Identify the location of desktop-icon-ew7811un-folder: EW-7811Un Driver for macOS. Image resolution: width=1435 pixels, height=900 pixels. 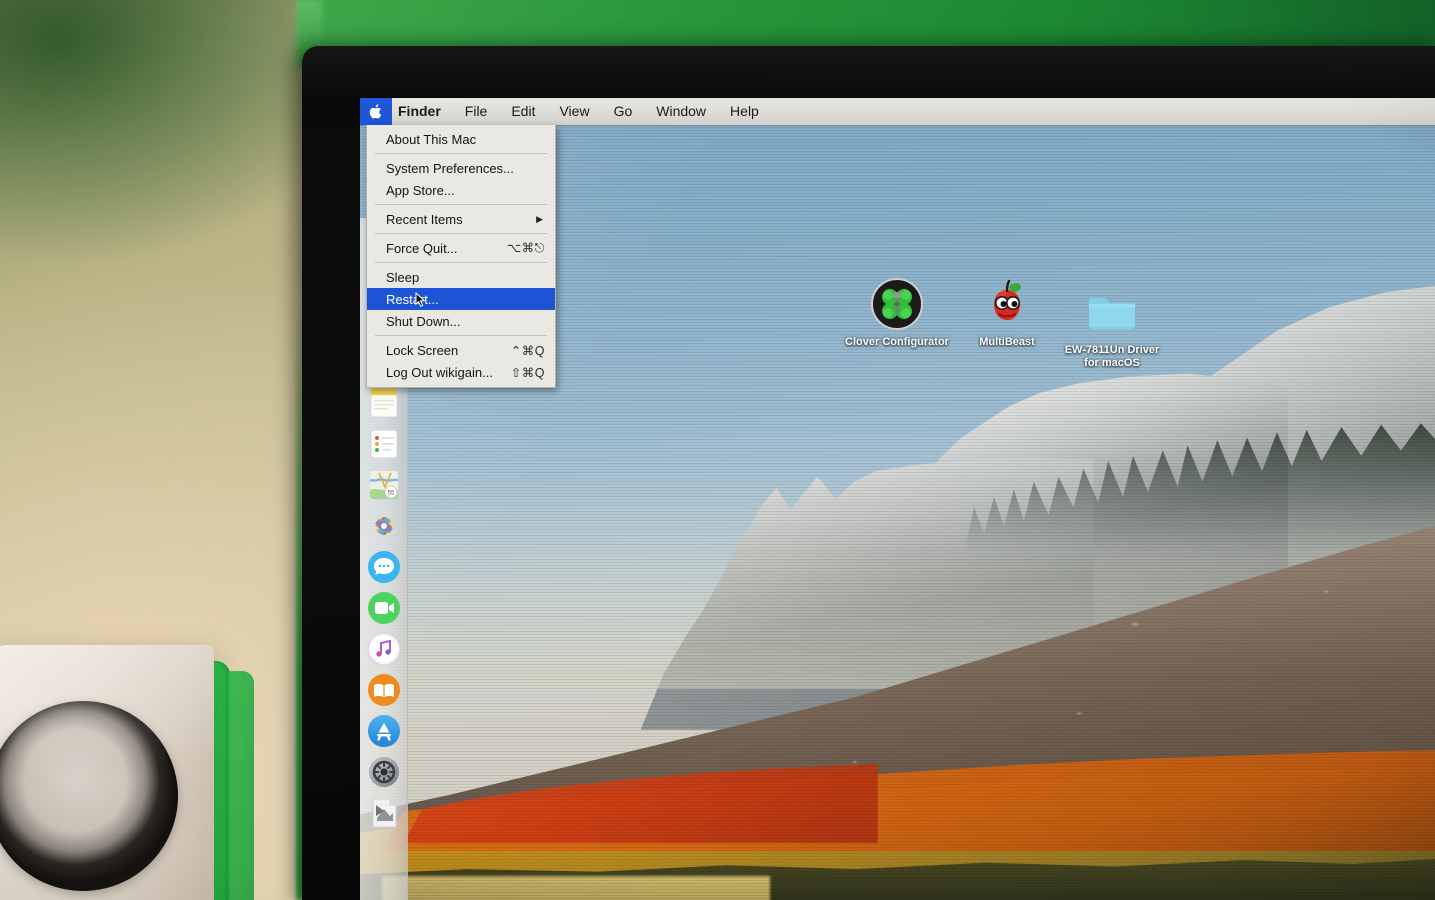
(1112, 327).